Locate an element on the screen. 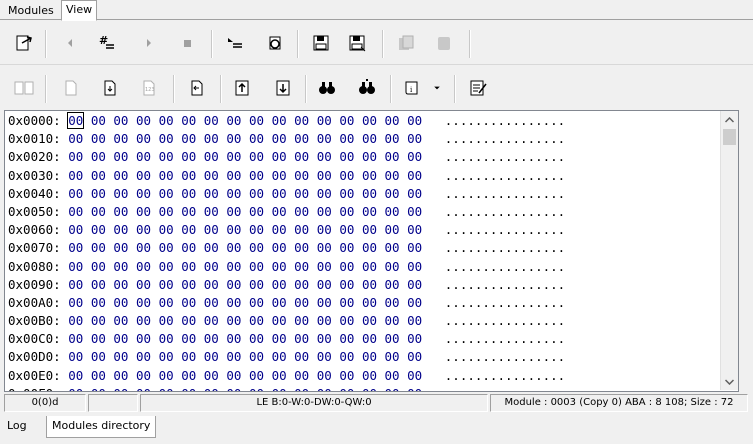 The width and height of the screenshot is (753, 444). compare-icon is located at coordinates (24, 88).